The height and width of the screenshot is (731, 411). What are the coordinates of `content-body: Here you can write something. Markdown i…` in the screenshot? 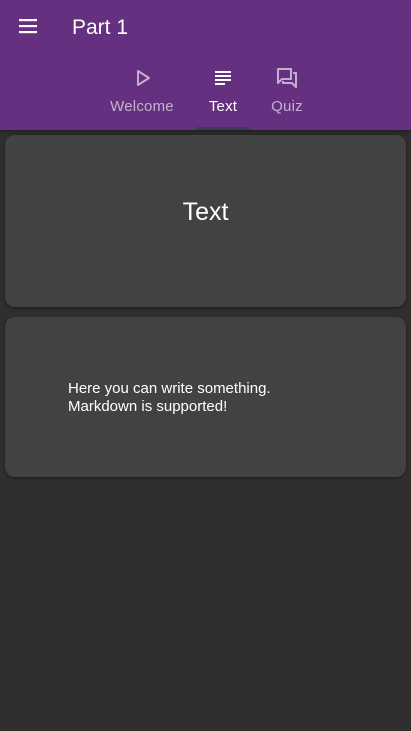 It's located at (169, 398).